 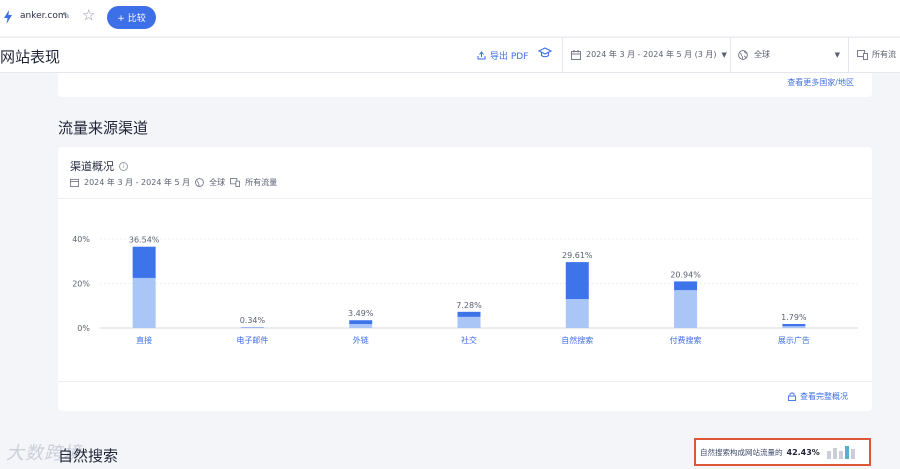 What do you see at coordinates (884, 54) in the screenshot?
I see `traffic-label: 所有流` at bounding box center [884, 54].